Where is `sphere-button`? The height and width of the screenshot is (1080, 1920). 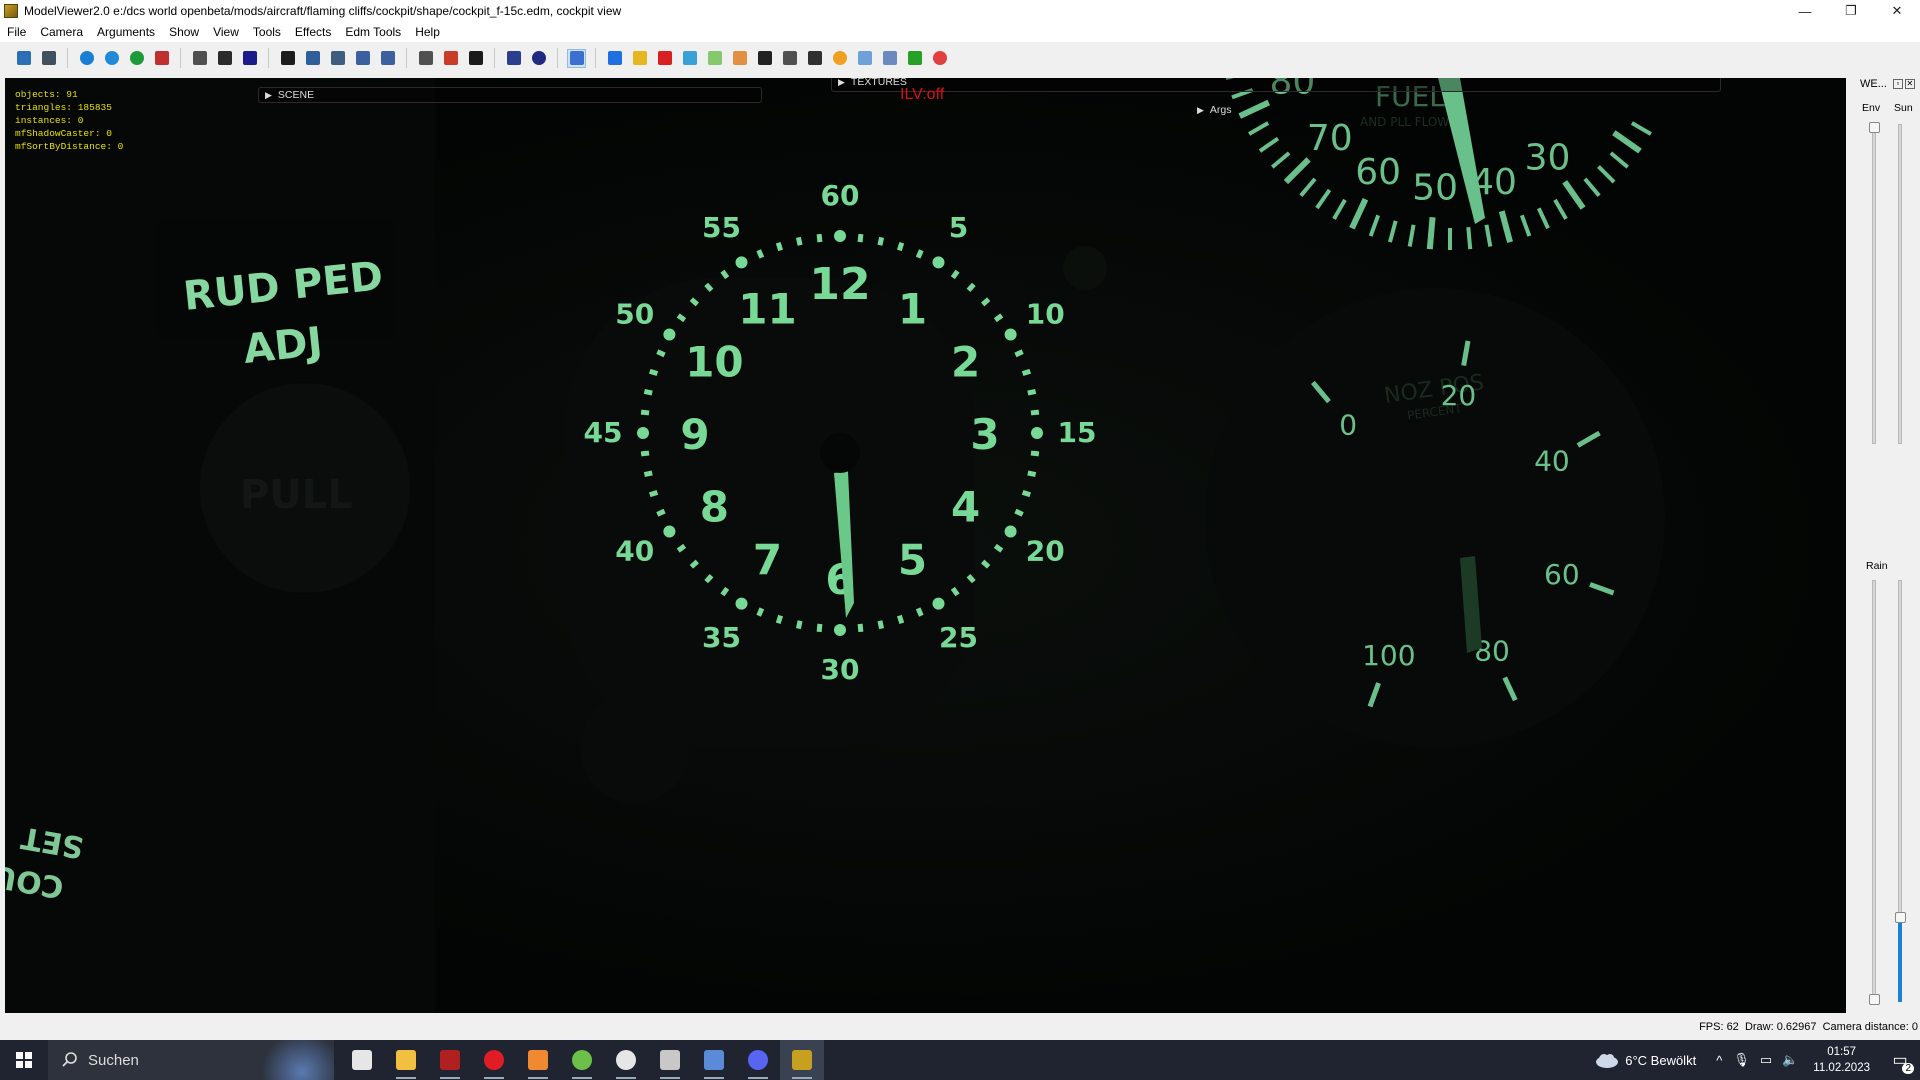 sphere-button is located at coordinates (839, 58).